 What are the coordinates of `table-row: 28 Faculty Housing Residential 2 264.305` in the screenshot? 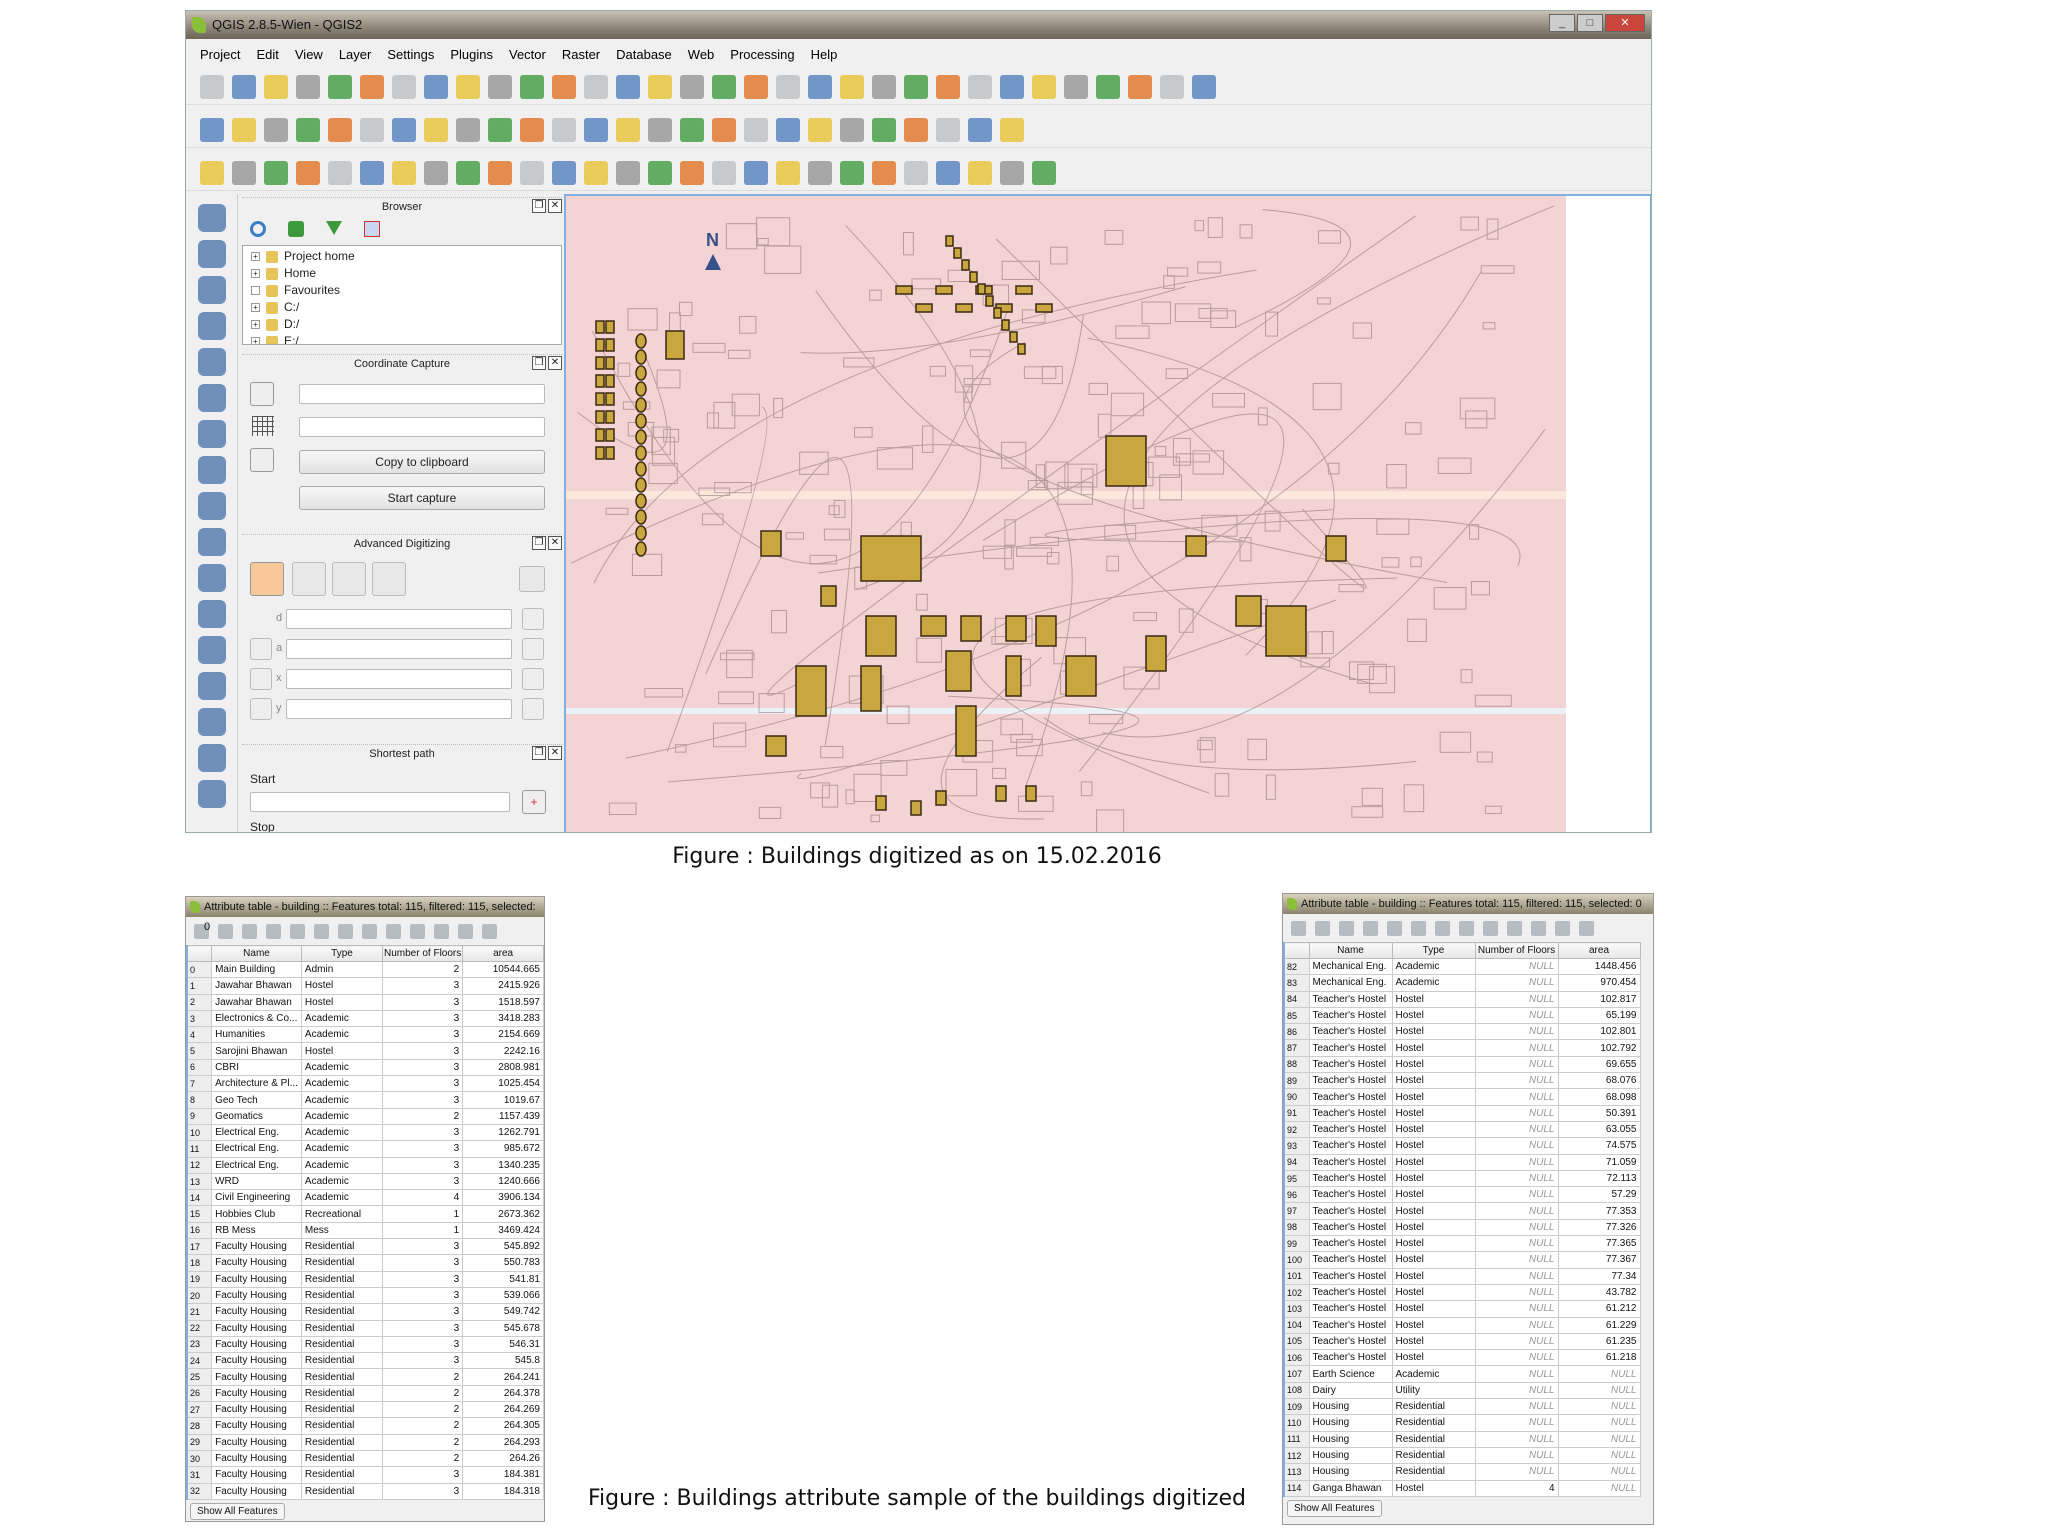 It's located at (365, 1426).